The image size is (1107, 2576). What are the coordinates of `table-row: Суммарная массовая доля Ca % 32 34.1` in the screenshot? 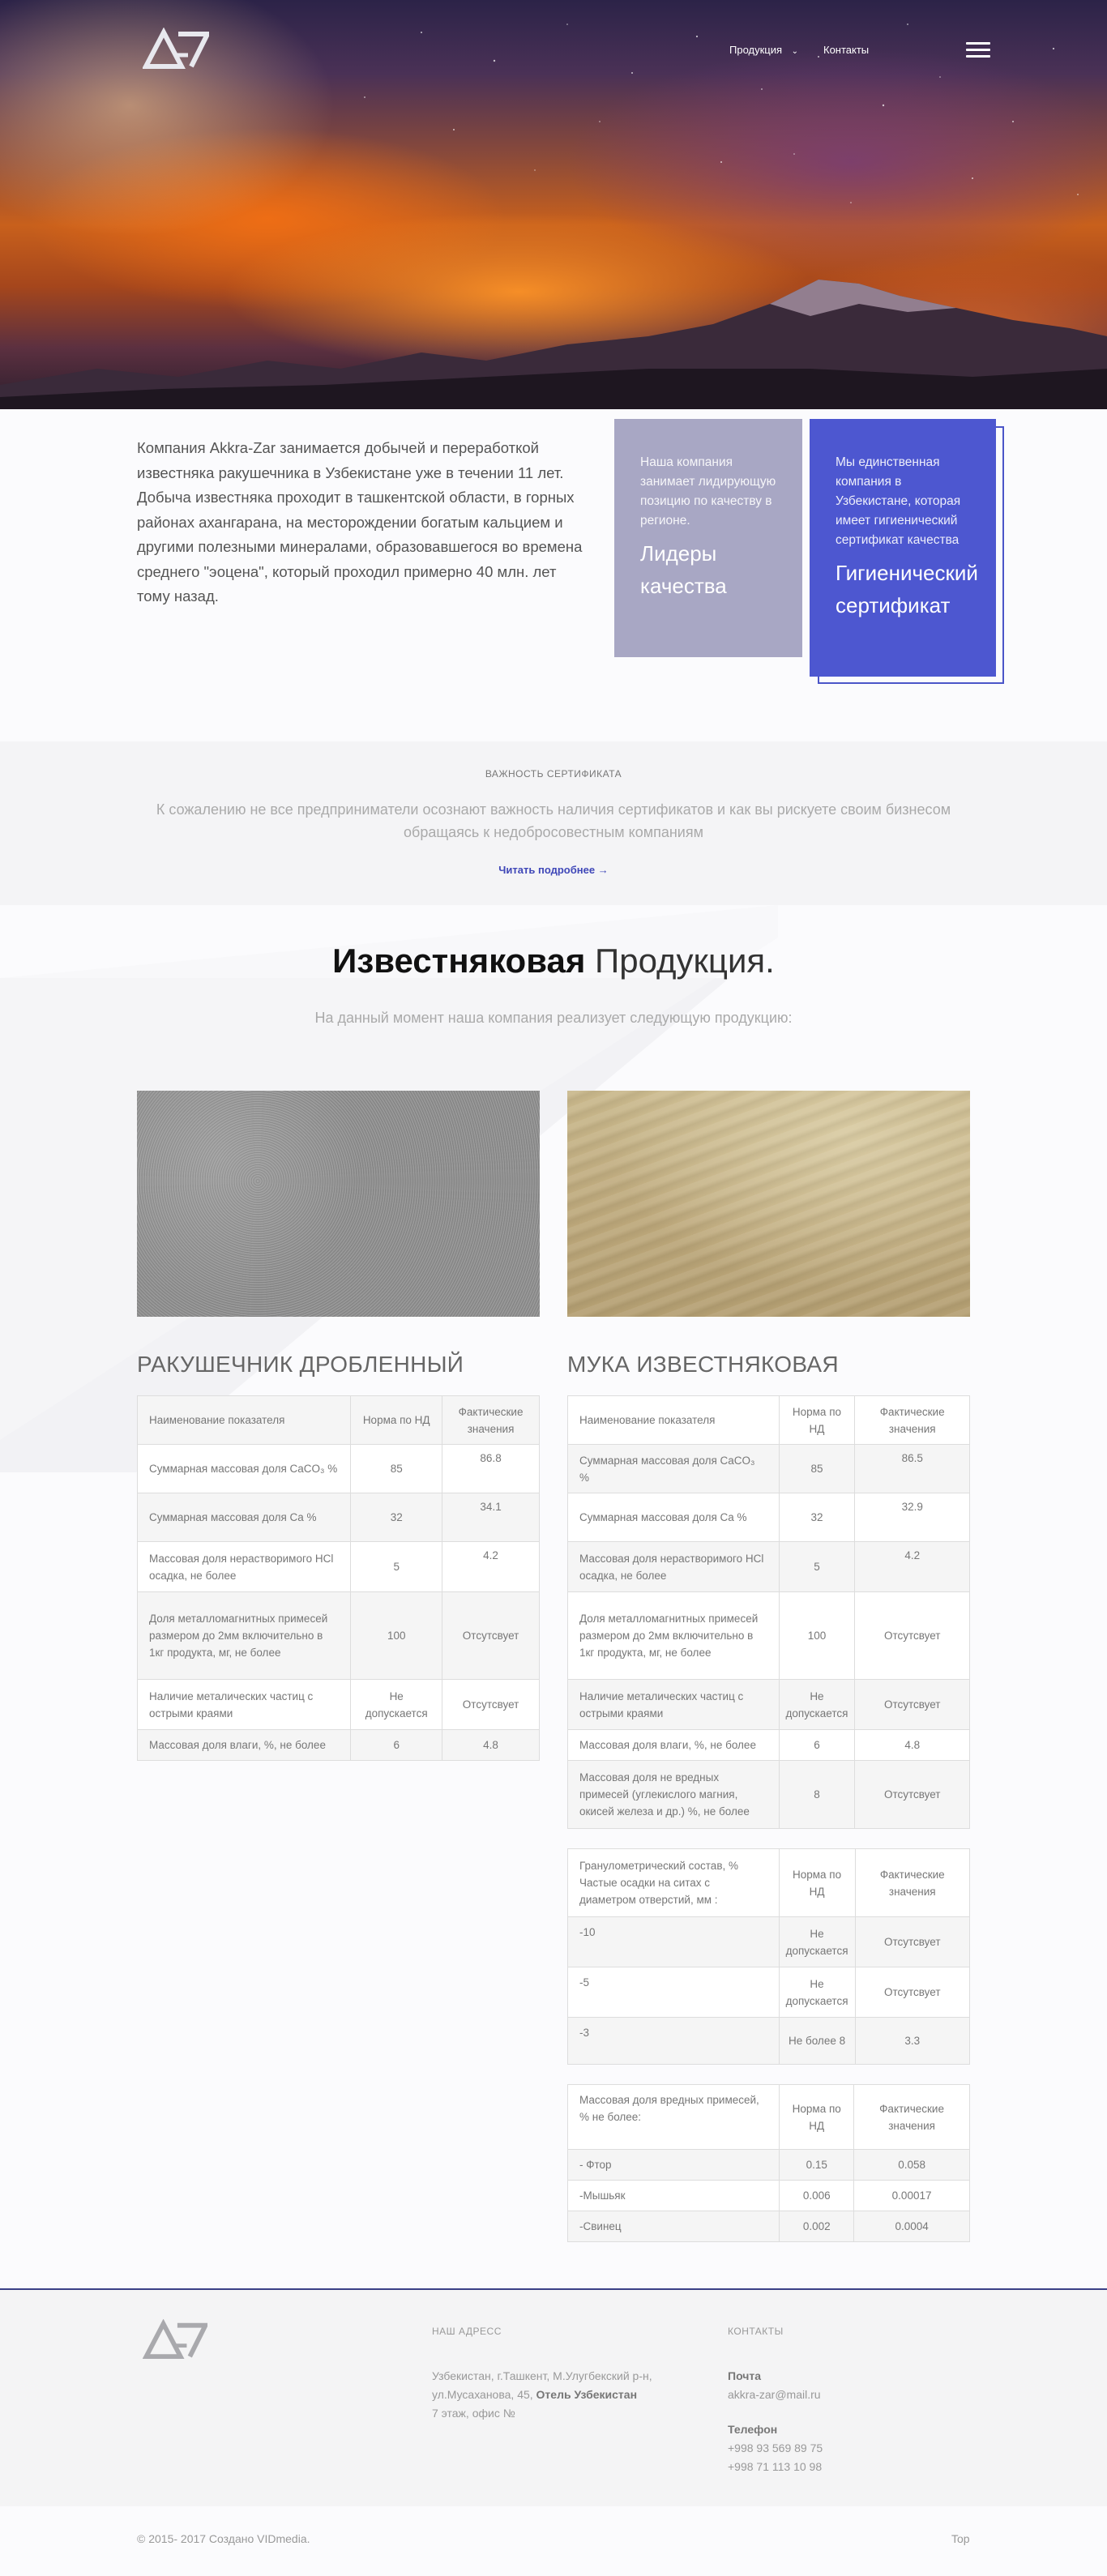 It's located at (338, 1517).